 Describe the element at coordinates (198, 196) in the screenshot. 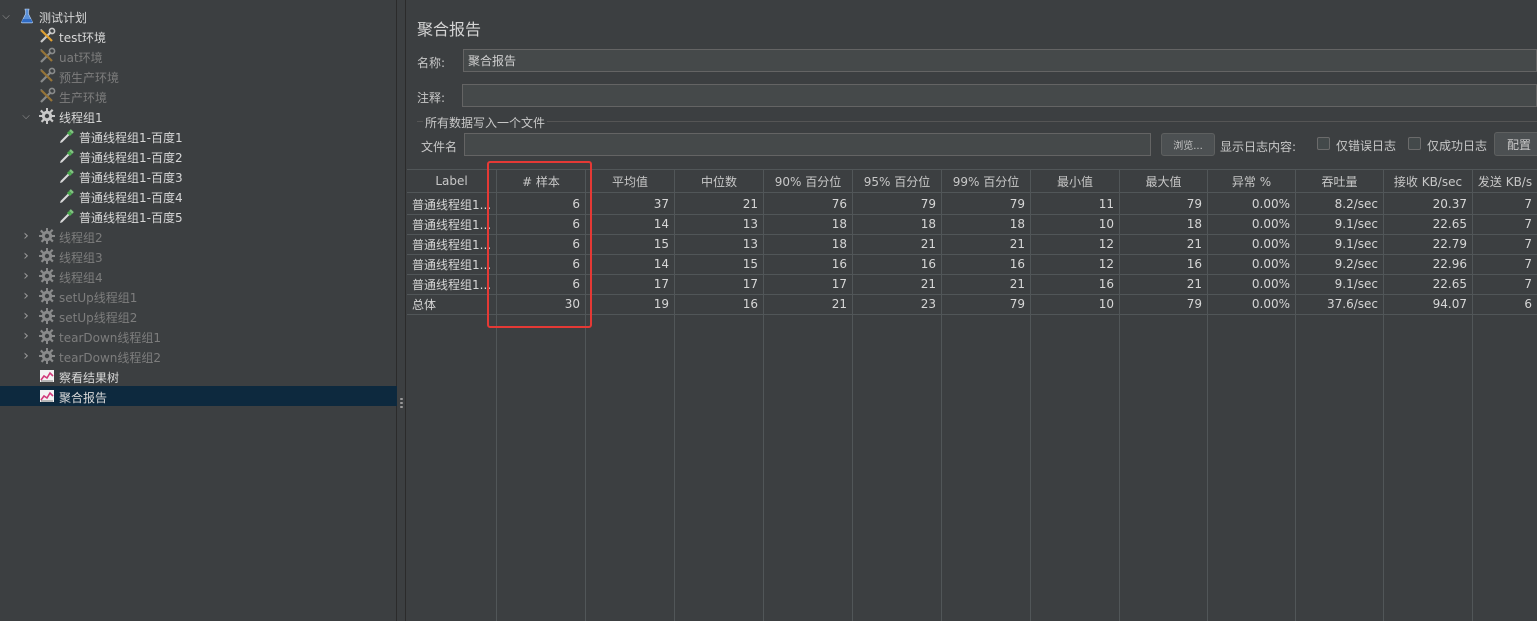

I see `tree-item: 普通线程组1-百度4` at that location.